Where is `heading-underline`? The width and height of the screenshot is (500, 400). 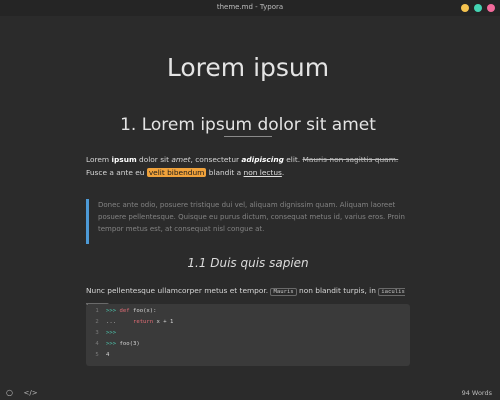 heading-underline is located at coordinates (248, 136).